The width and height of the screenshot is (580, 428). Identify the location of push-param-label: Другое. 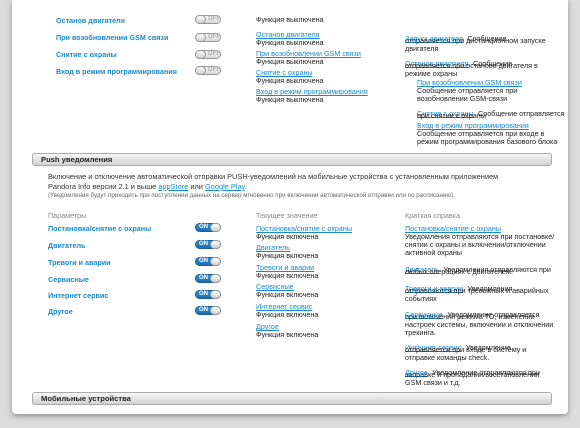
(60, 311).